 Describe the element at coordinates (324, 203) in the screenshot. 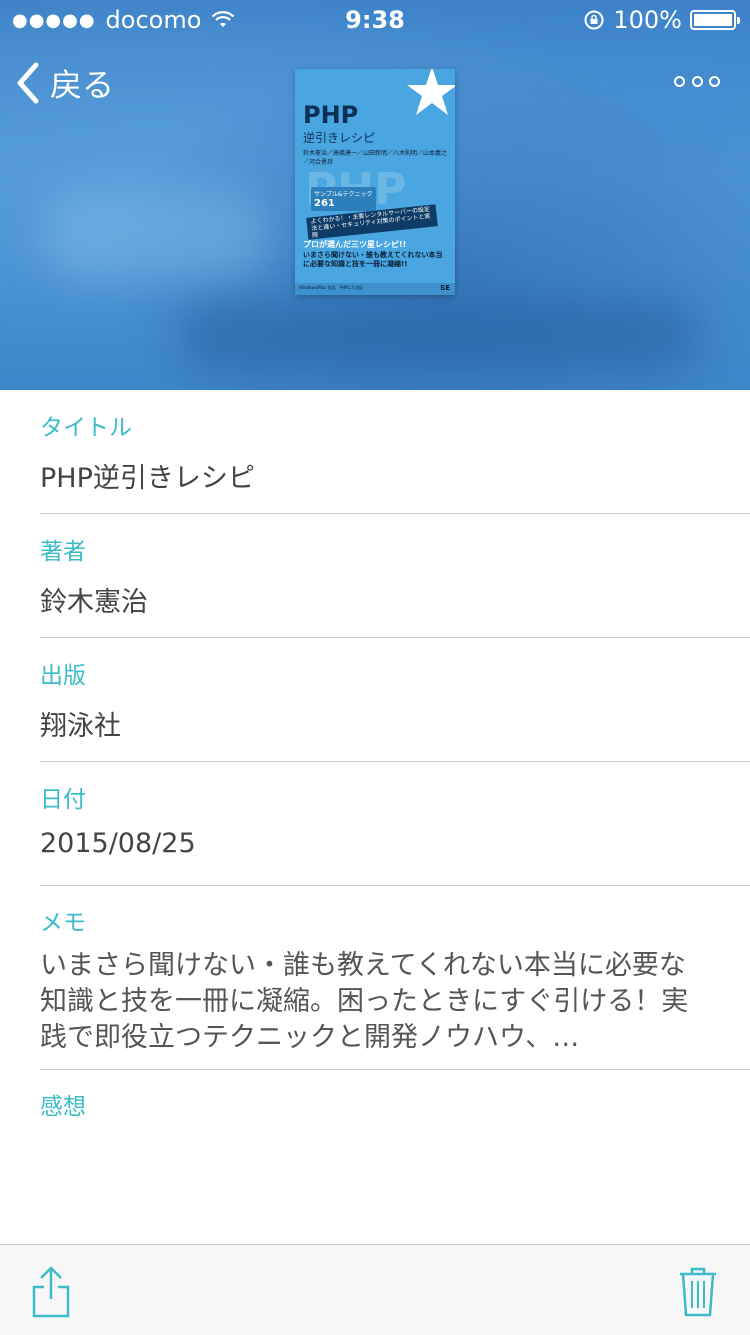

I see `cover-badge-number: 261` at that location.